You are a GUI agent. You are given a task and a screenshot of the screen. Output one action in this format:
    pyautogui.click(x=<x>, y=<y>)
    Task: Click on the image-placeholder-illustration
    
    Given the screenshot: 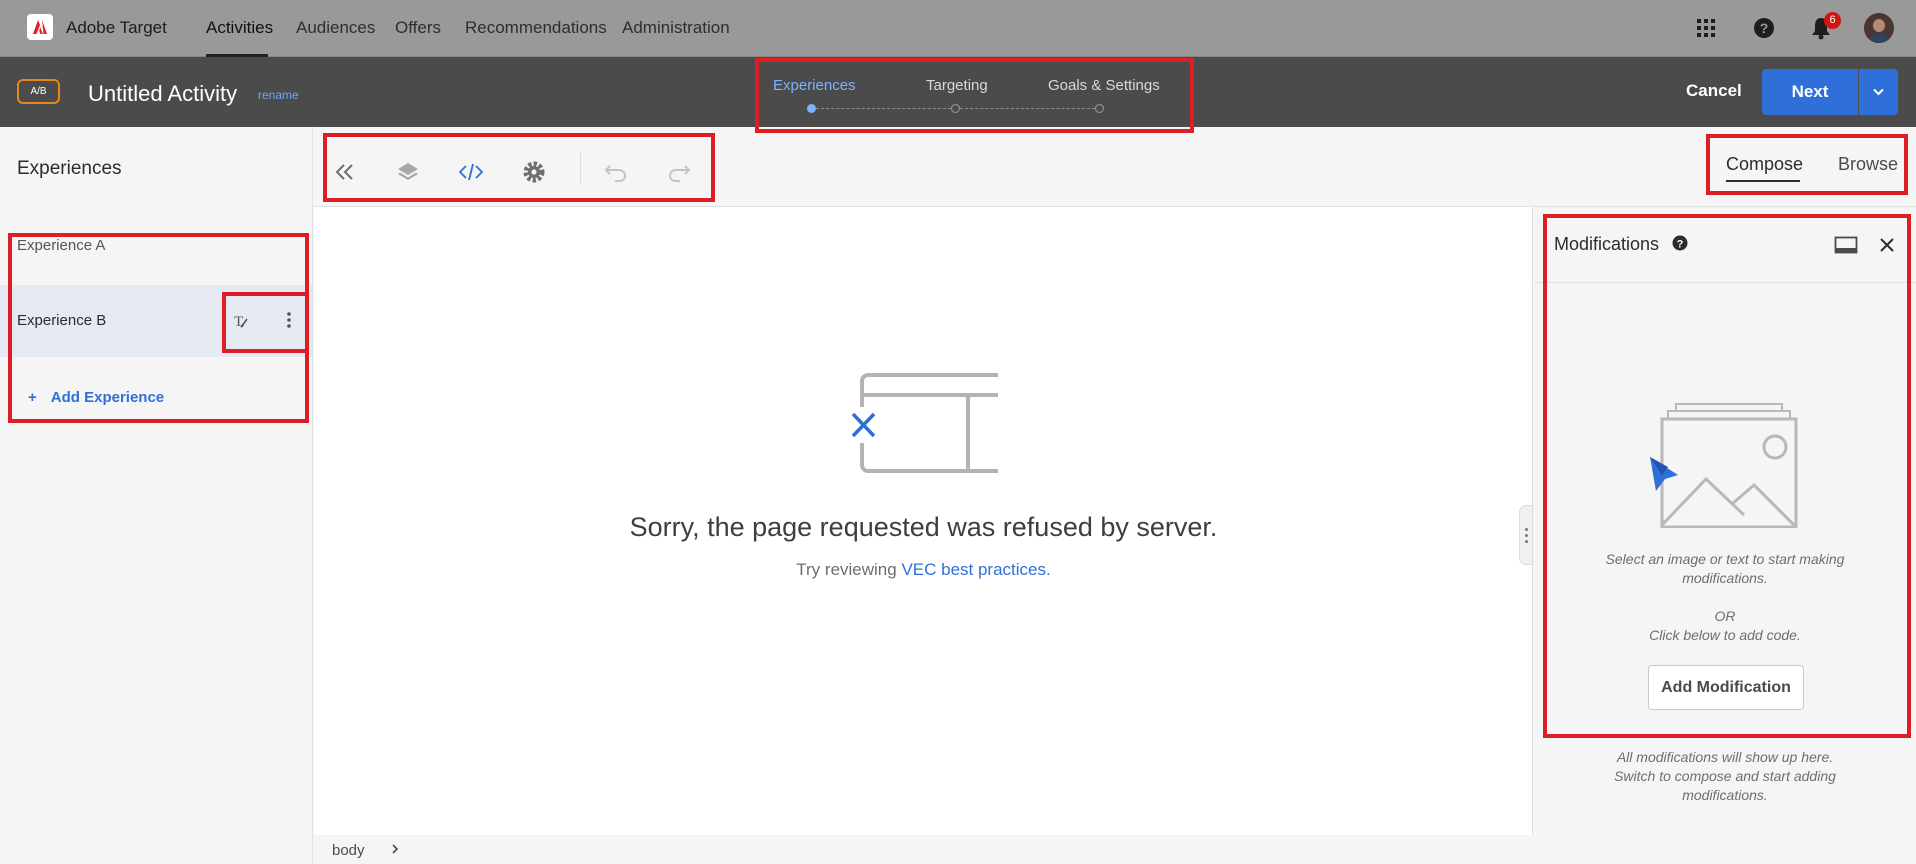 What is the action you would take?
    pyautogui.click(x=1728, y=468)
    